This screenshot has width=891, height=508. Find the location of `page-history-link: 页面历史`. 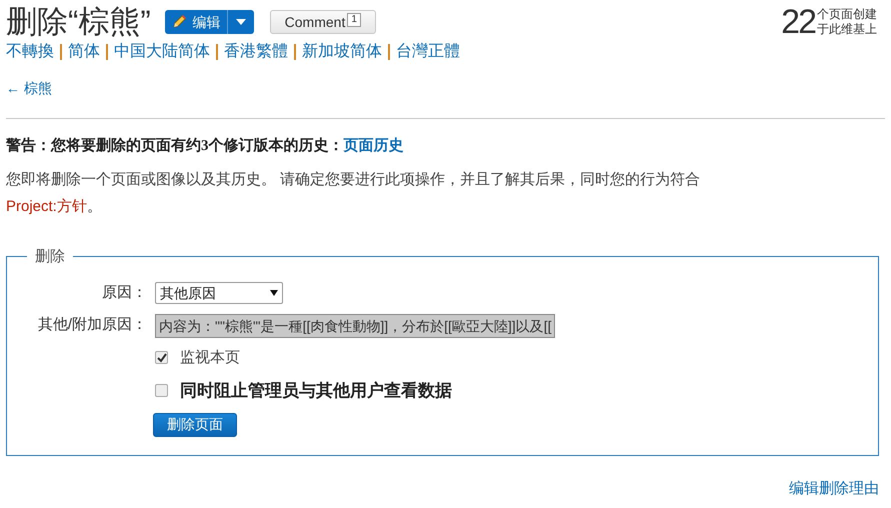

page-history-link: 页面历史 is located at coordinates (374, 146).